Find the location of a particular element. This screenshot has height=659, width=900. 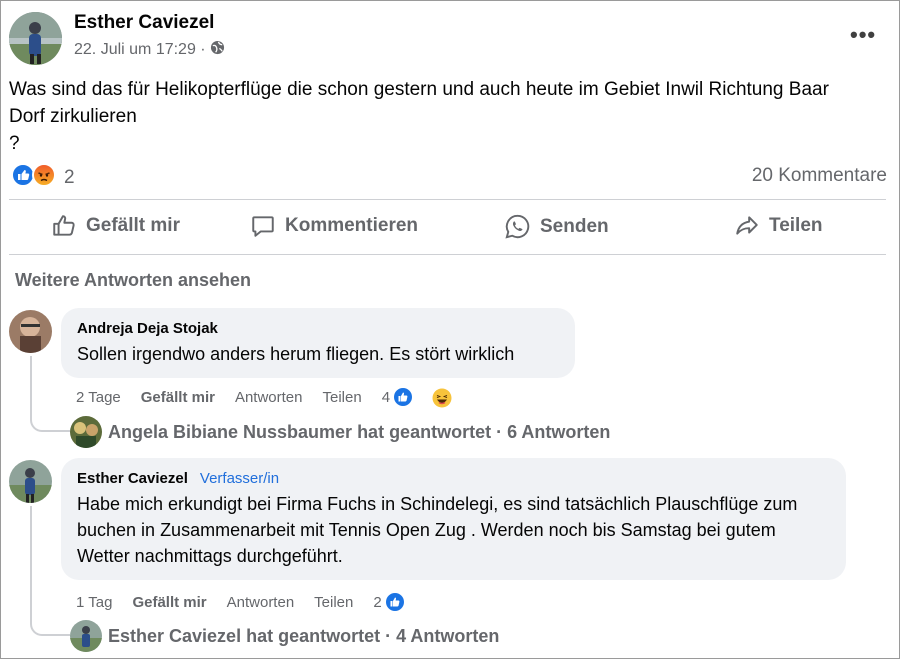

comment-actions: 2 Tage Gefällt mir Antworten Teilen 4 is located at coordinates (274, 397).